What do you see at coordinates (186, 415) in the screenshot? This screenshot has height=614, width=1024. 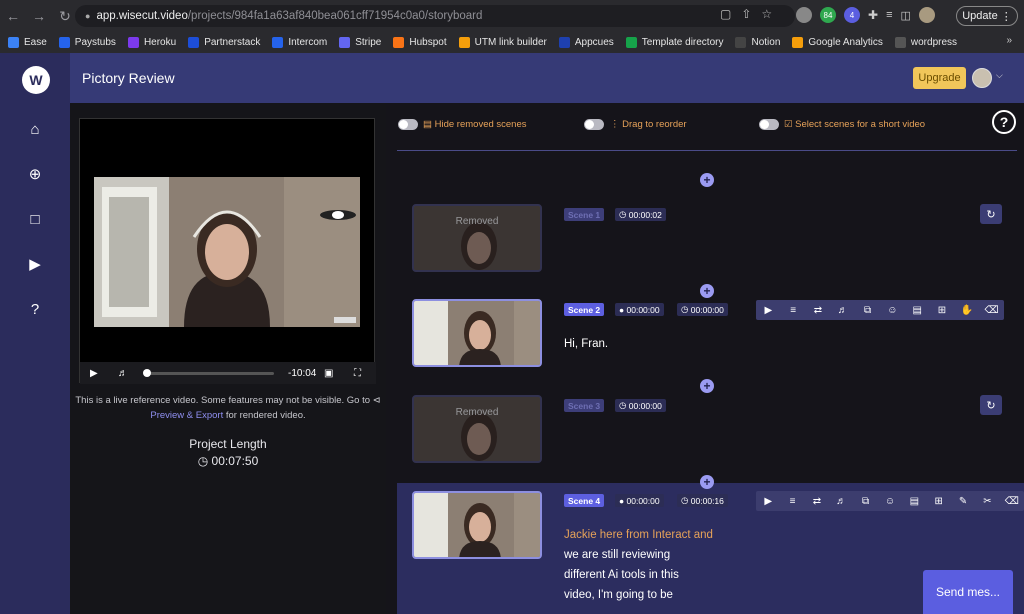 I see `preview-export-link: Preview & Export` at bounding box center [186, 415].